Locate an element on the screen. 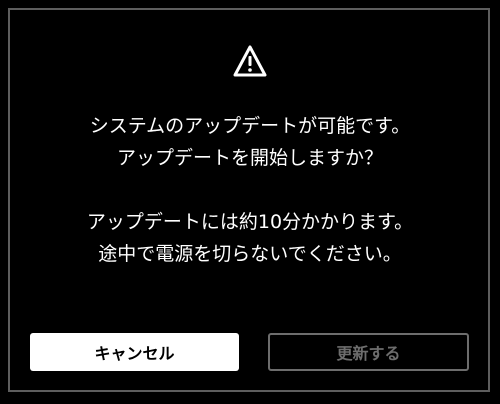 This screenshot has width=500, height=404. cancel-button: キャンセル is located at coordinates (134, 352).